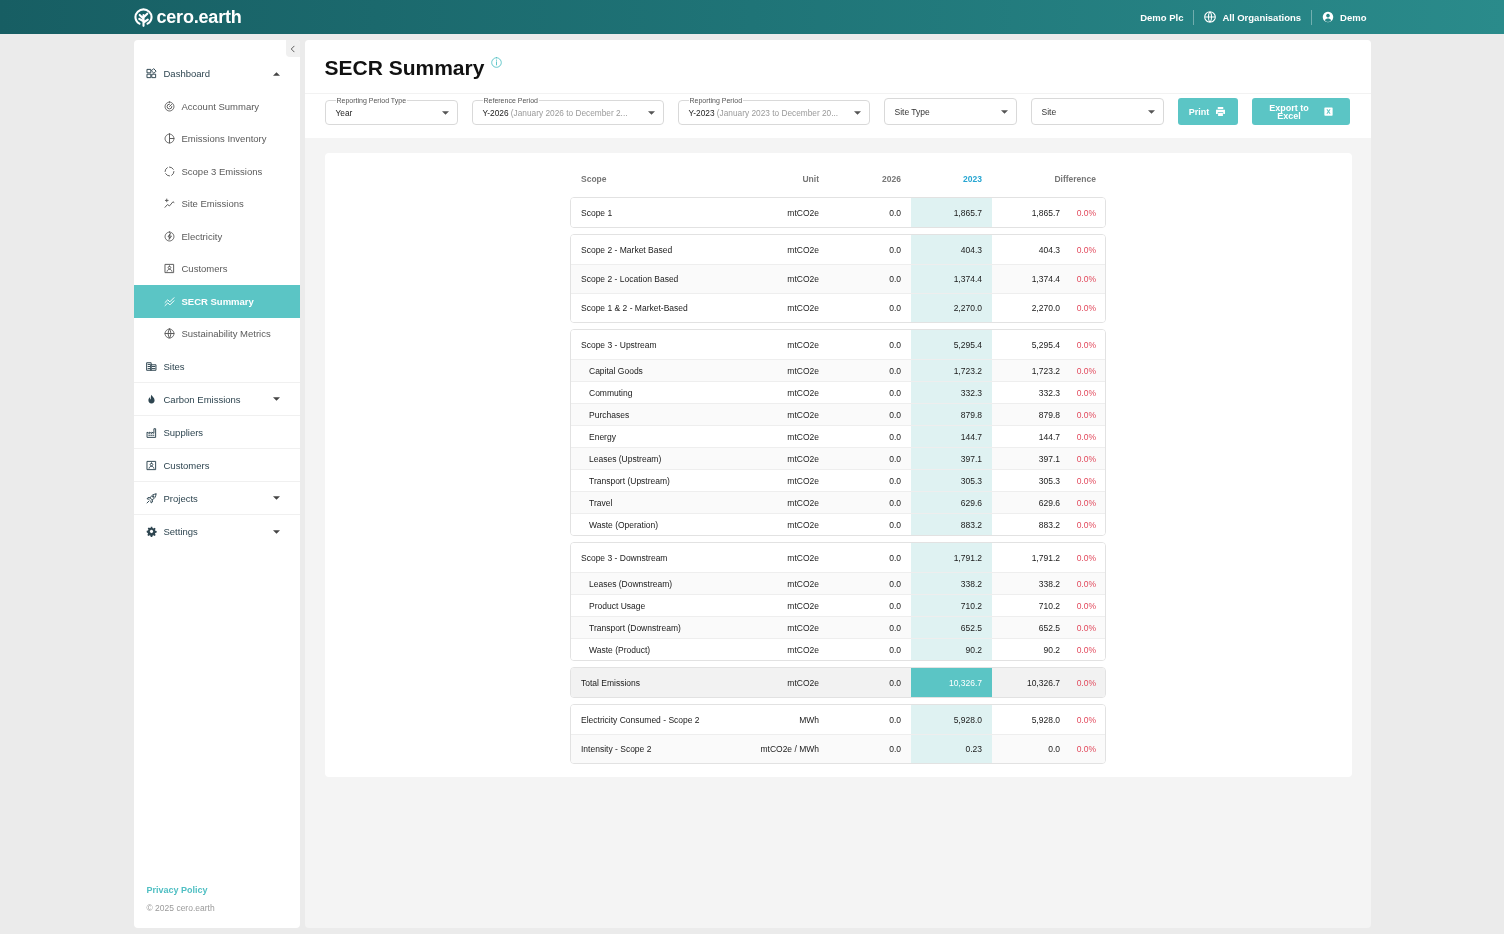  What do you see at coordinates (951, 458) in the screenshot?
I see `table-cell: 397.1` at bounding box center [951, 458].